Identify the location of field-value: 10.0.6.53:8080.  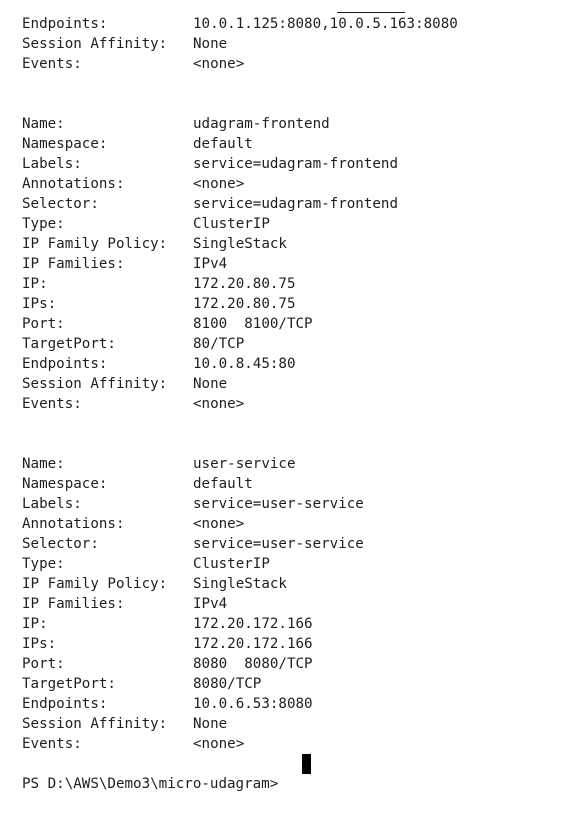
(253, 704).